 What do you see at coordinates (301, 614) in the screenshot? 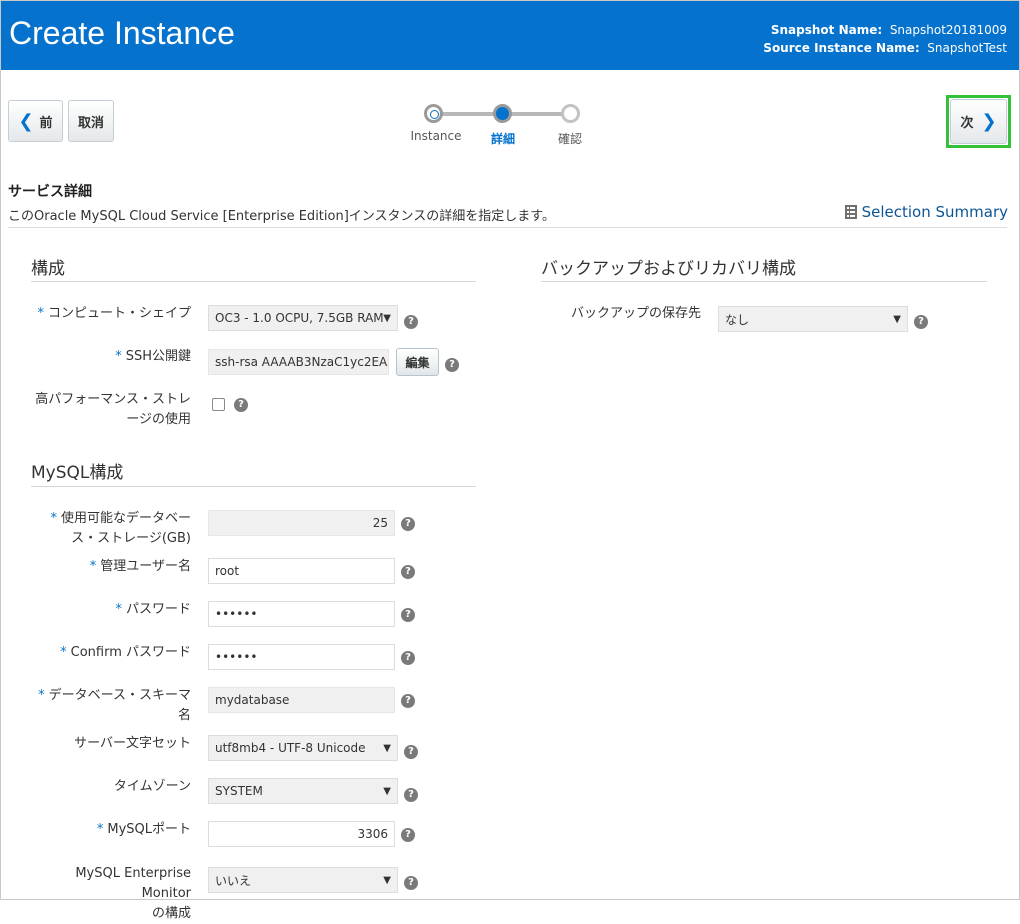
I see `password-input: ••••••` at bounding box center [301, 614].